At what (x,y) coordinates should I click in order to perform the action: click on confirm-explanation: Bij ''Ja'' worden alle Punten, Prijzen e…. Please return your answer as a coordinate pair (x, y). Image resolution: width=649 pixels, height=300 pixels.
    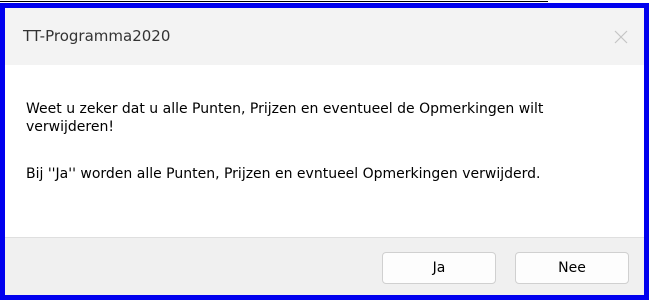
    Looking at the image, I should click on (283, 174).